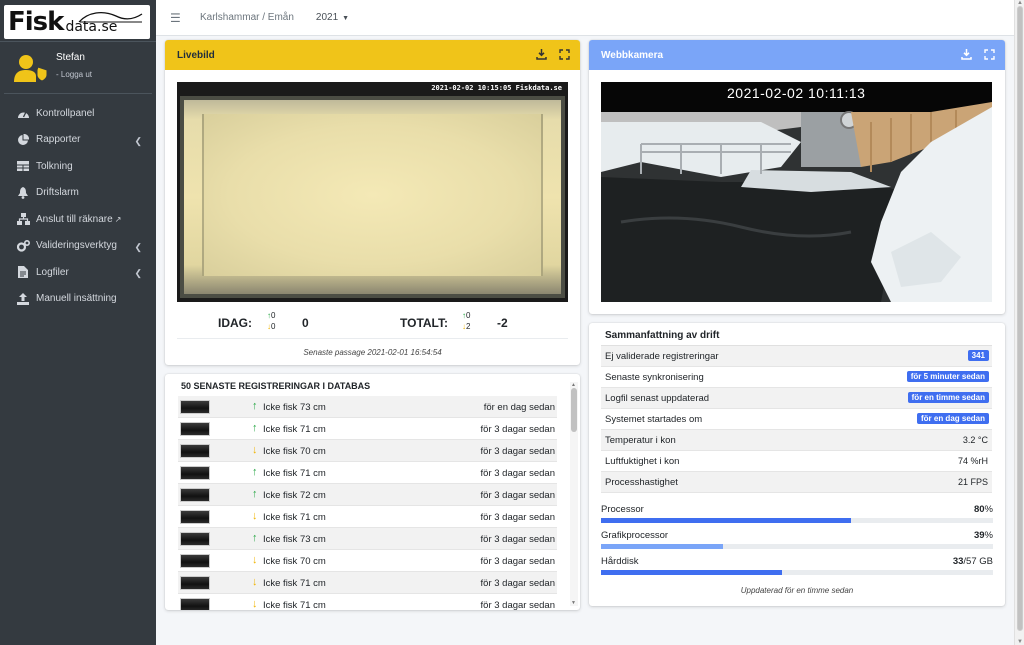 This screenshot has height=645, width=1024. I want to click on meter-track, so click(797, 572).